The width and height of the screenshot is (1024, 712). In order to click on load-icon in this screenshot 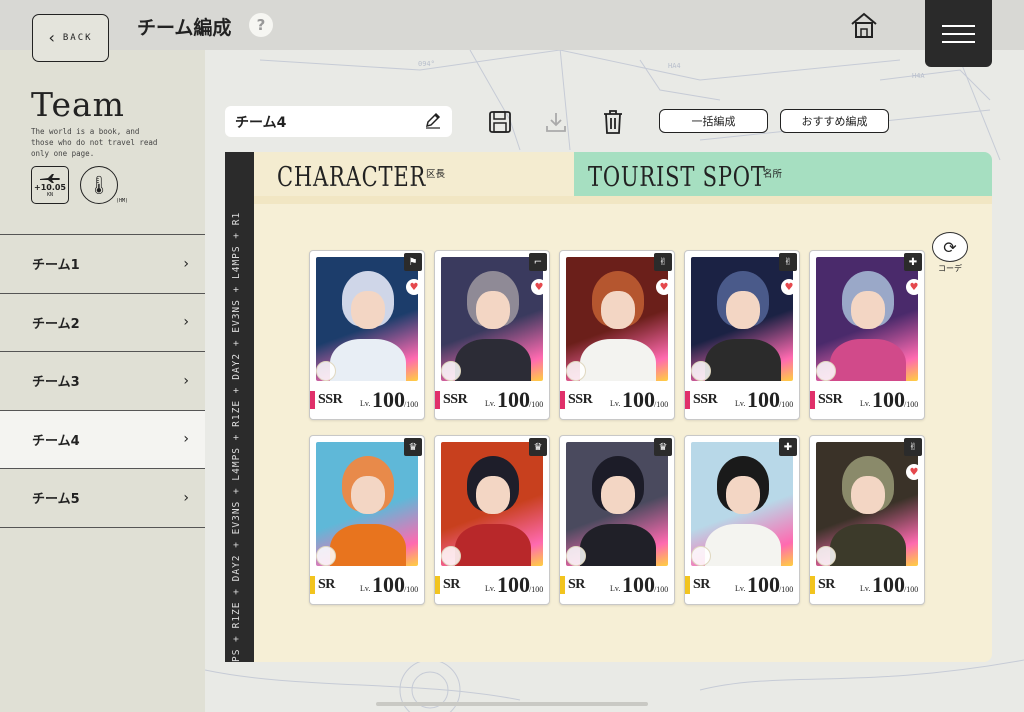, I will do `click(556, 122)`.